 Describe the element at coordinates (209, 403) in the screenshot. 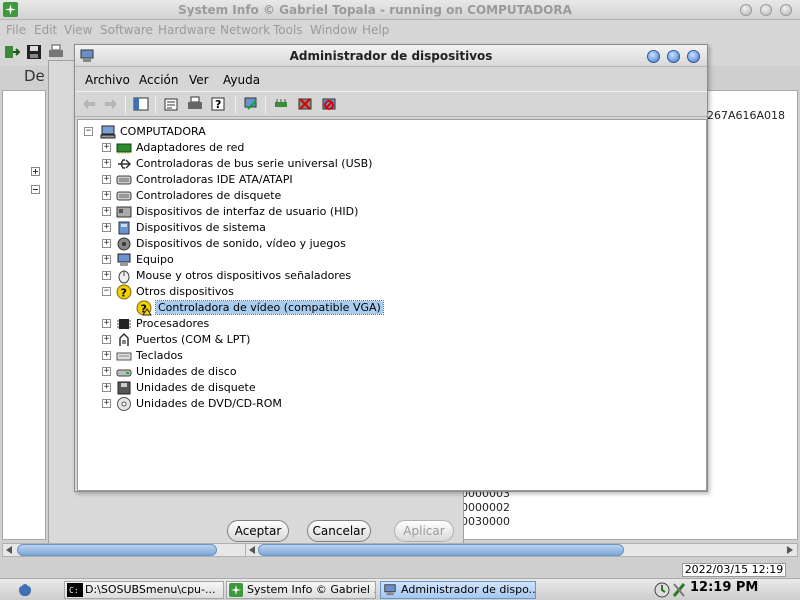

I see `tree-node-label: Unidades de DVD/CD-ROM` at that location.